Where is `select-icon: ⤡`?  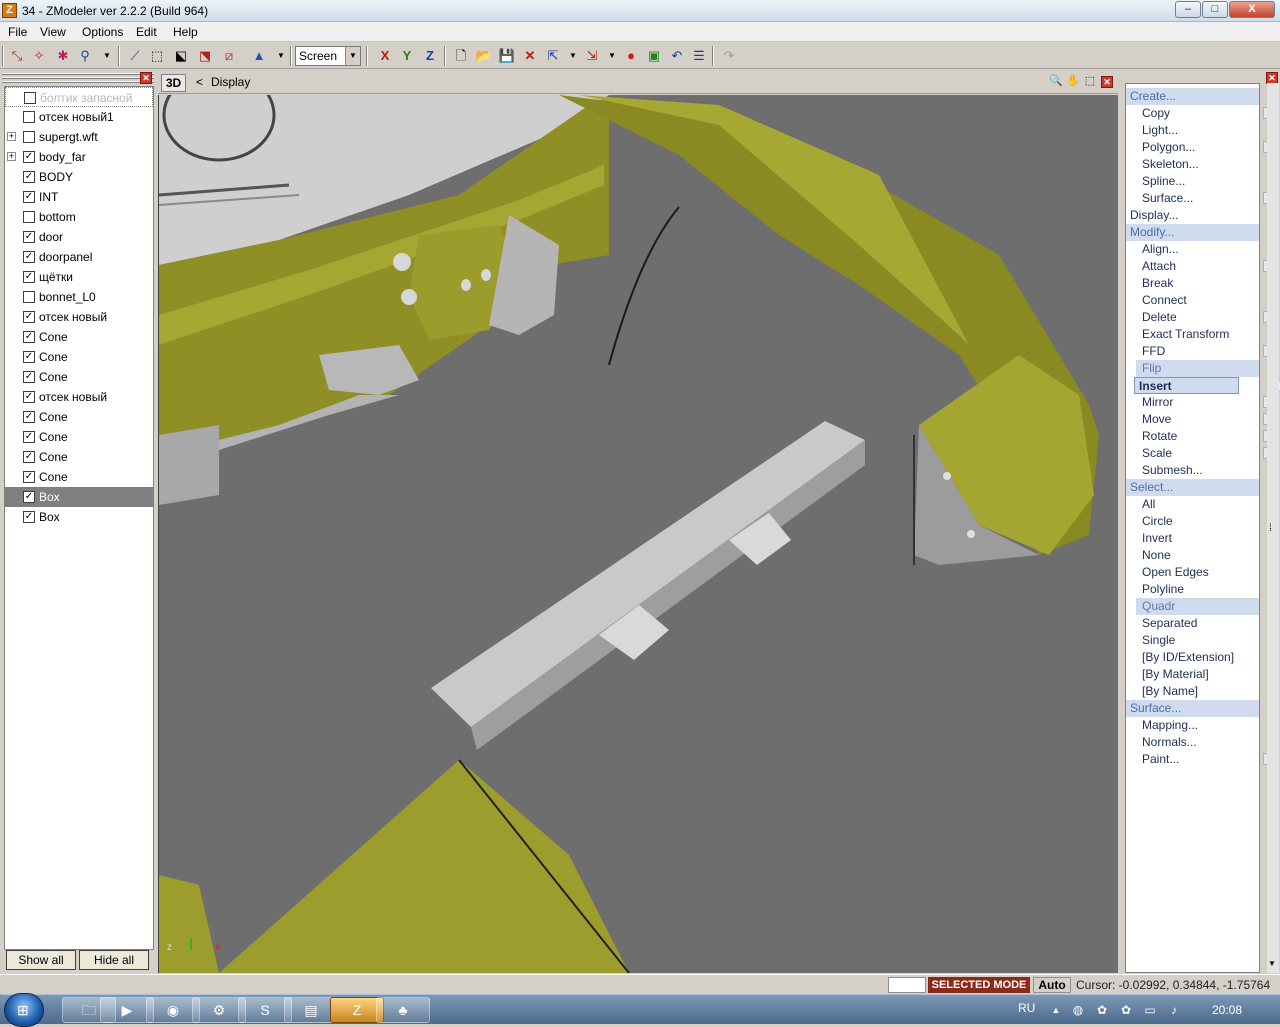
select-icon: ⤡ is located at coordinates (17, 56).